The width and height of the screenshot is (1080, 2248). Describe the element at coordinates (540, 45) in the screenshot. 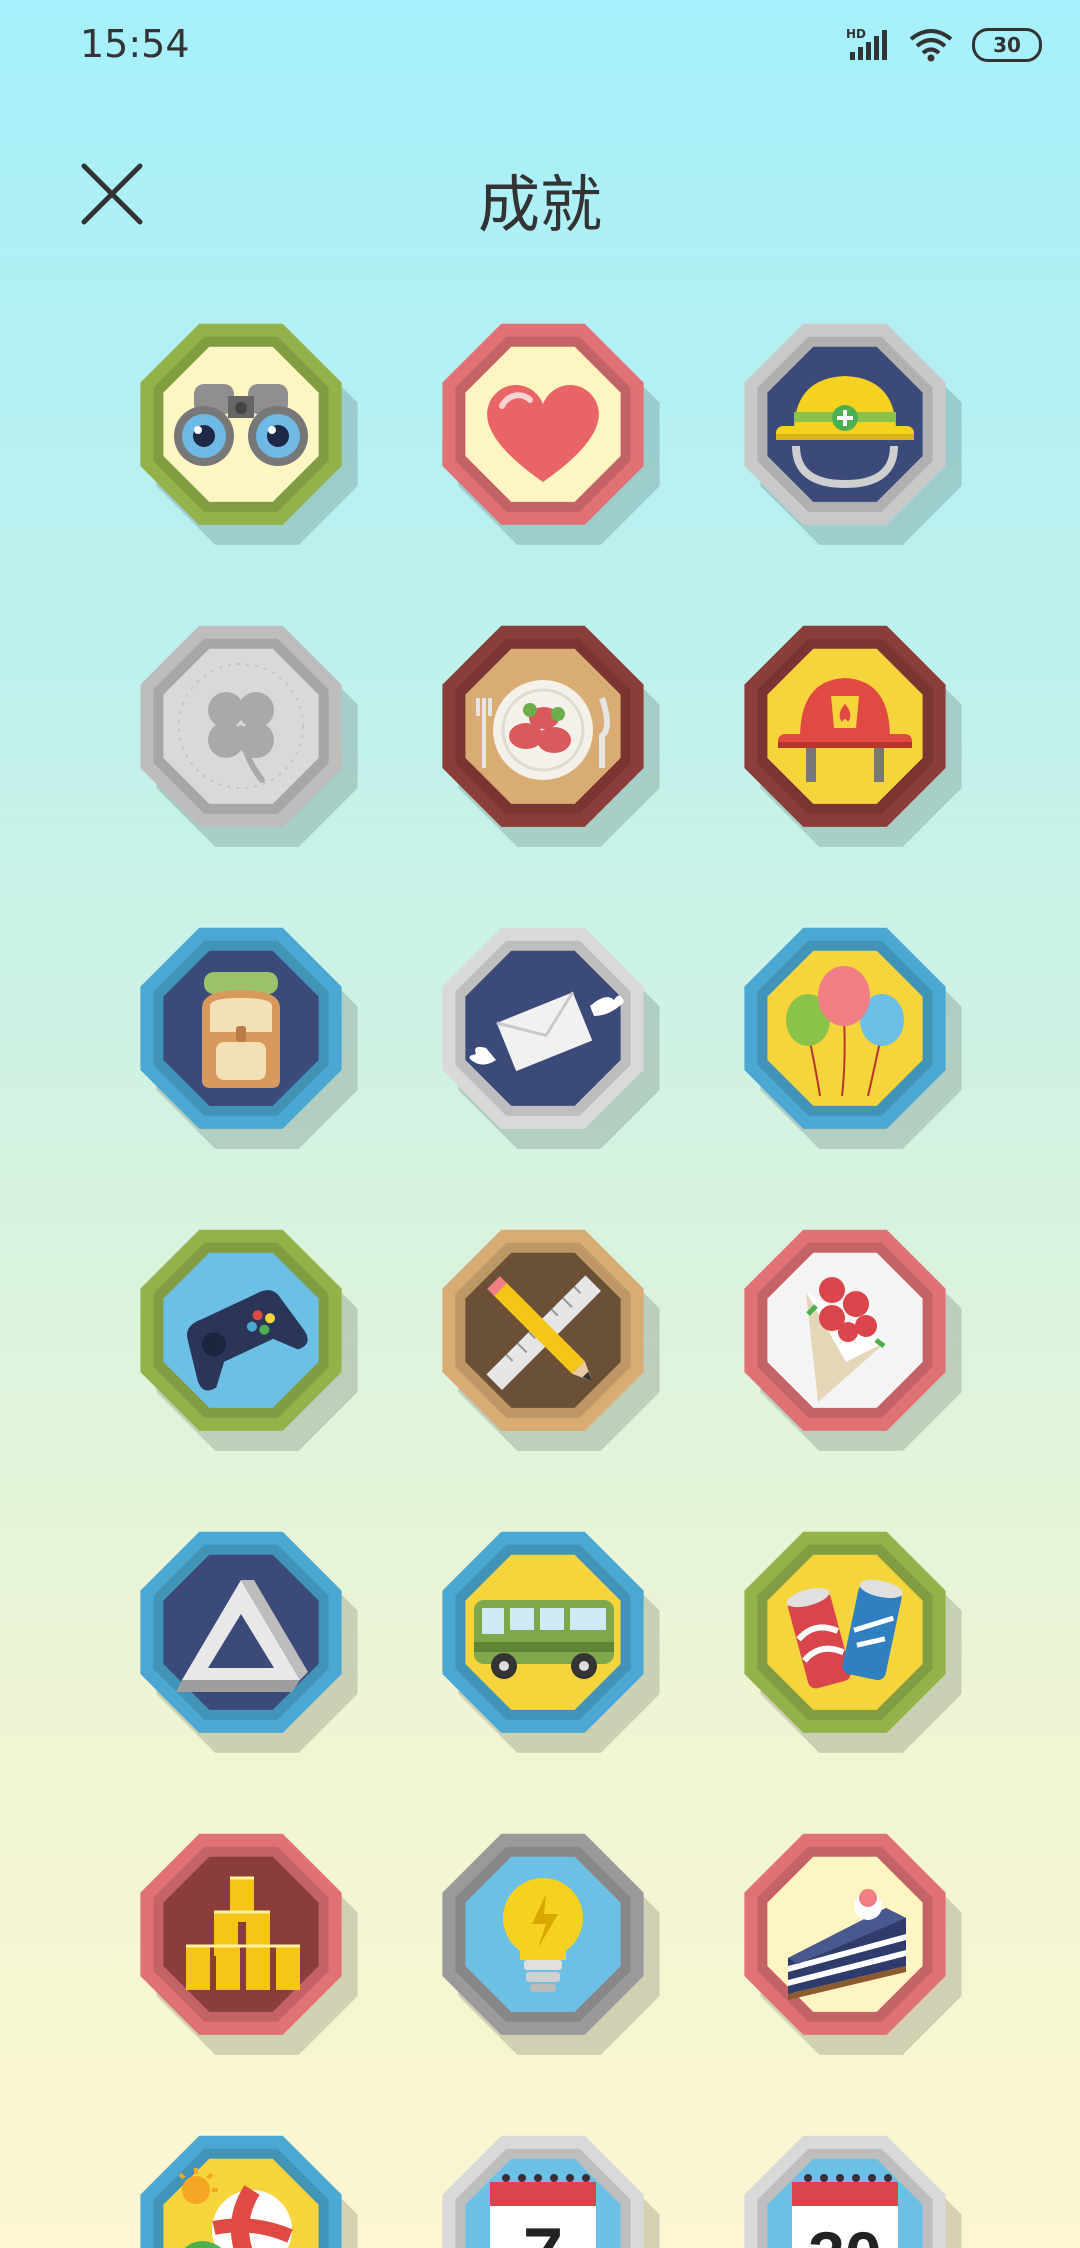

I see `status-bar: 15:54 HD 30` at that location.